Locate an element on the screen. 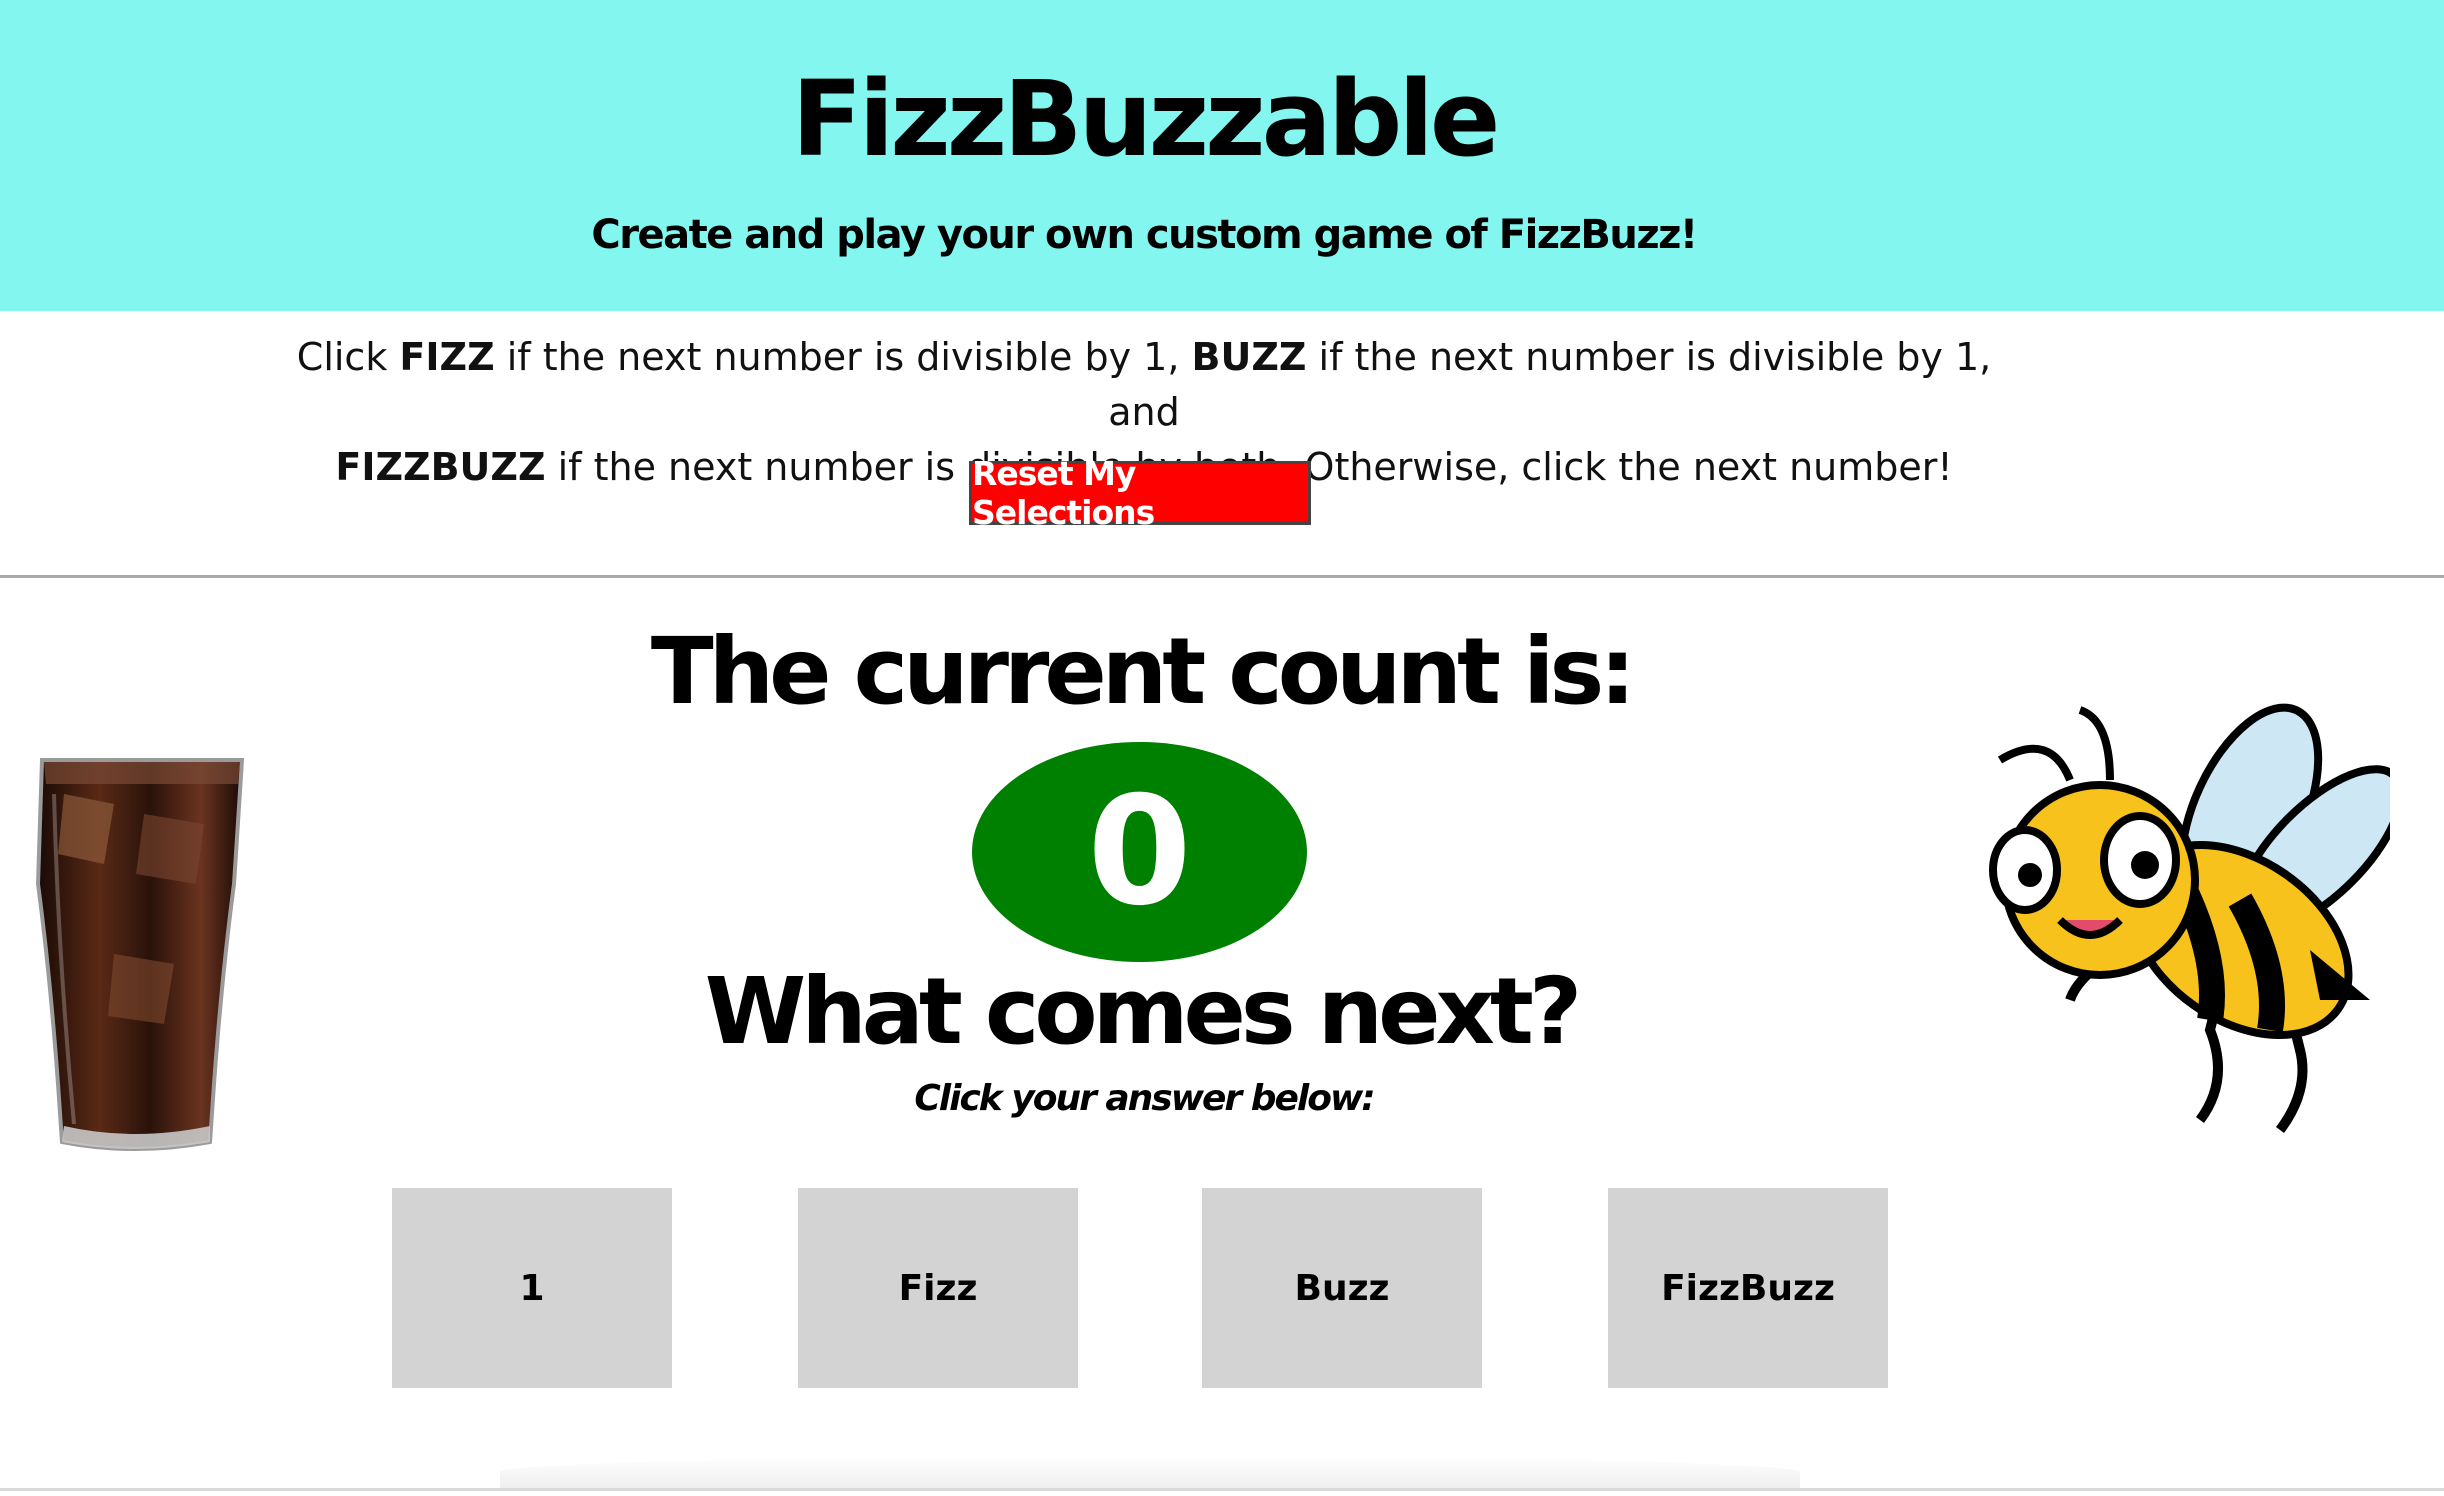 The width and height of the screenshot is (2444, 1496). reset-selections-button: Reset My Selections is located at coordinates (1140, 493).